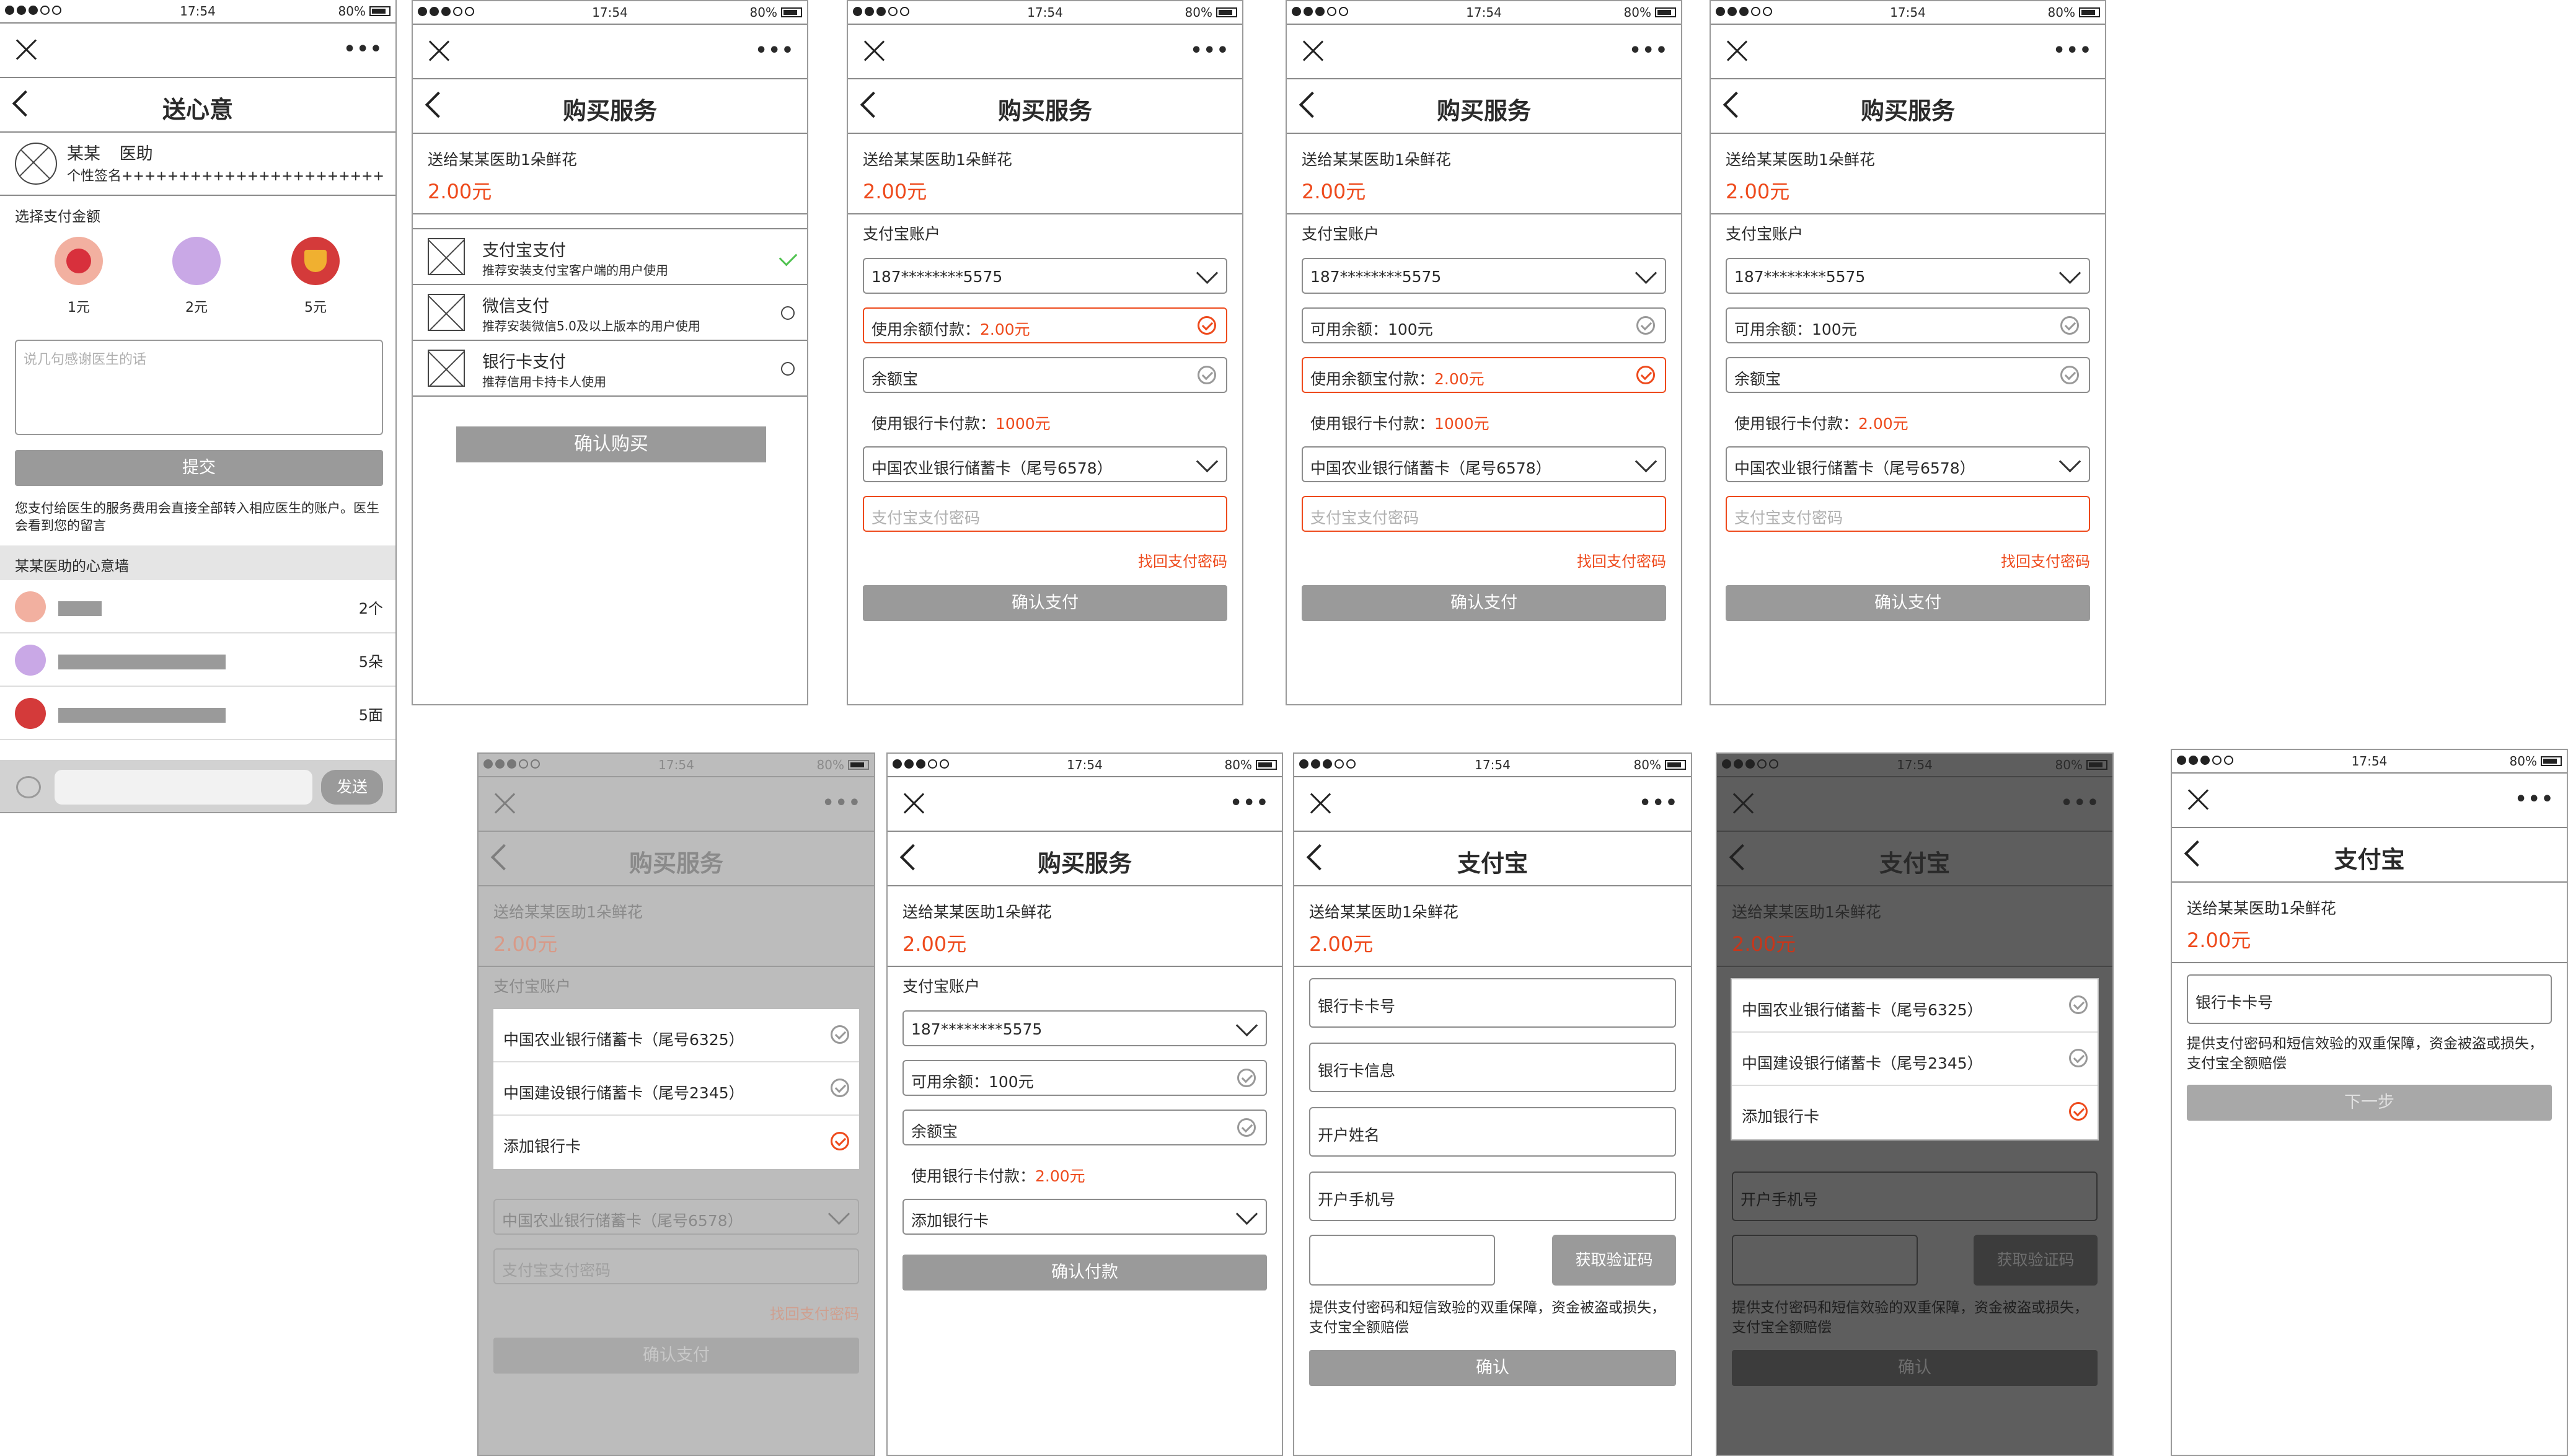  Describe the element at coordinates (184, 787) in the screenshot. I see `chat-input` at that location.